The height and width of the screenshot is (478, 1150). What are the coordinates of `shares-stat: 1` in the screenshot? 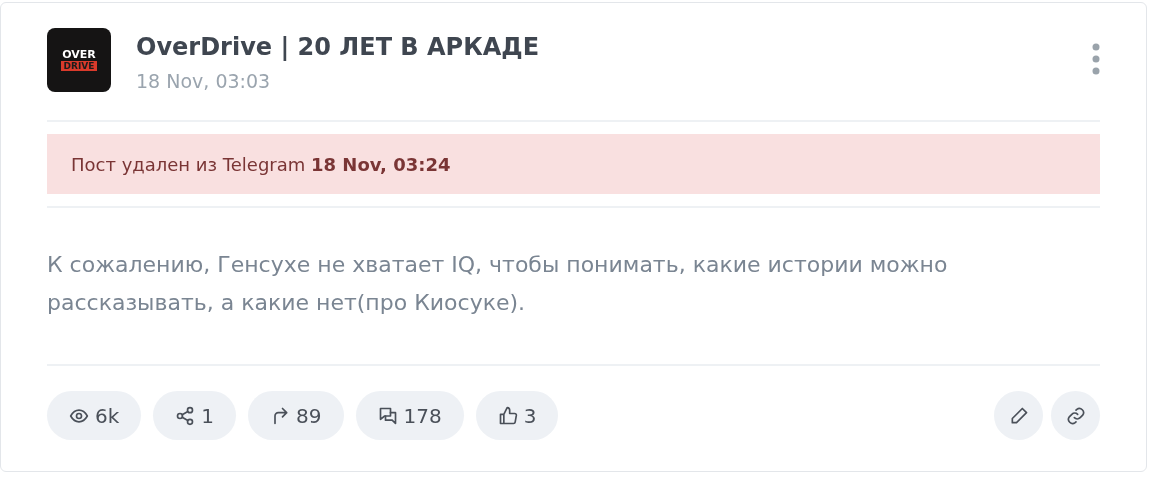 It's located at (195, 415).